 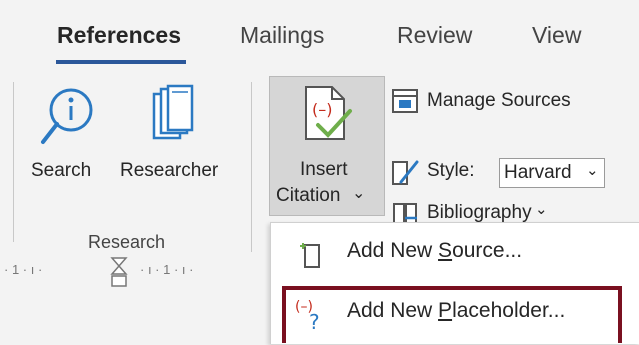 What do you see at coordinates (169, 170) in the screenshot?
I see `researcher-label: Researcher` at bounding box center [169, 170].